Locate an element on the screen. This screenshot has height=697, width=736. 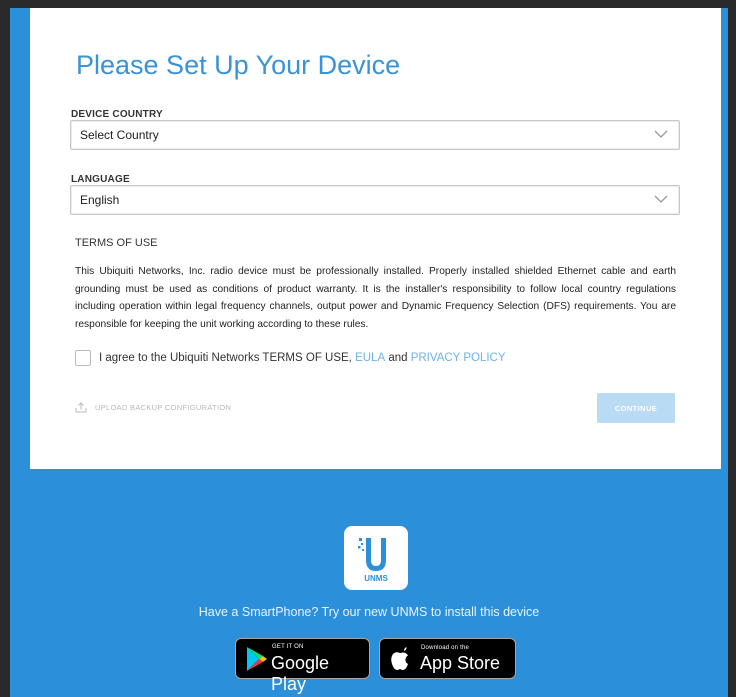
continue-button: CONTINUE is located at coordinates (636, 408).